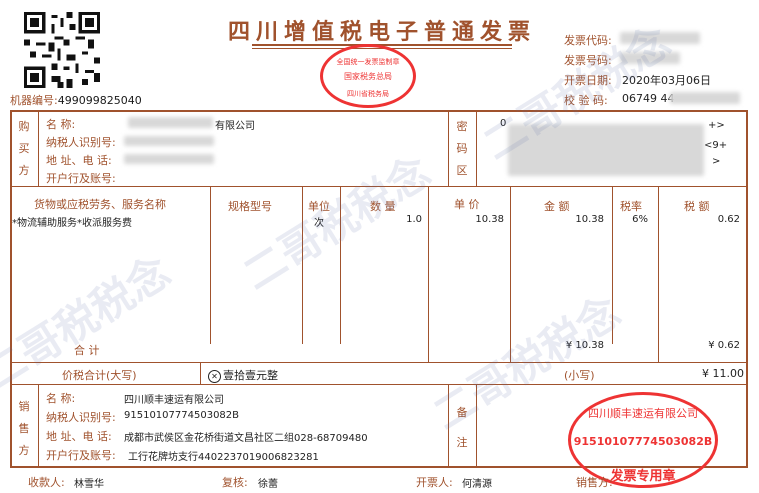  I want to click on seller-bank-label: 开户行及账号:, so click(81, 455).